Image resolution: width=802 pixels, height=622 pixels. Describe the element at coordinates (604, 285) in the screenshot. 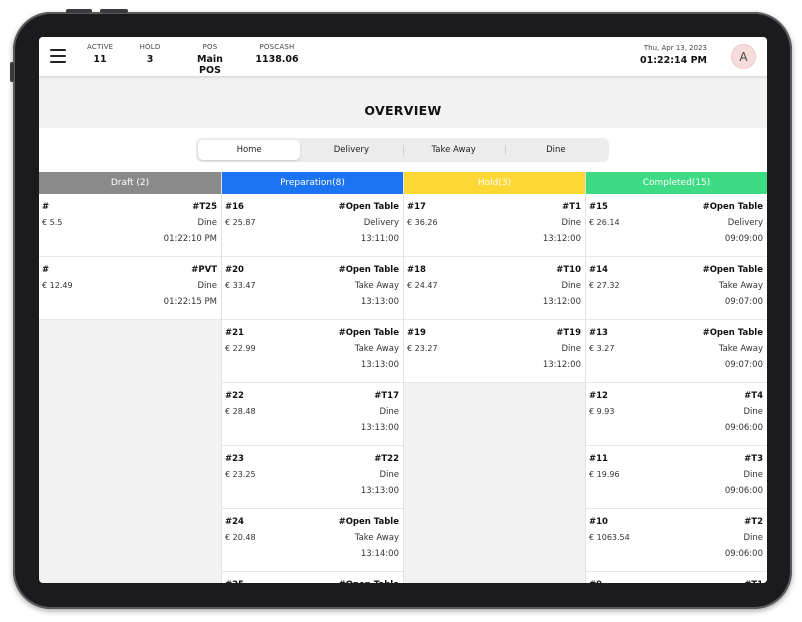

I see `order-amount: € 27.32` at that location.